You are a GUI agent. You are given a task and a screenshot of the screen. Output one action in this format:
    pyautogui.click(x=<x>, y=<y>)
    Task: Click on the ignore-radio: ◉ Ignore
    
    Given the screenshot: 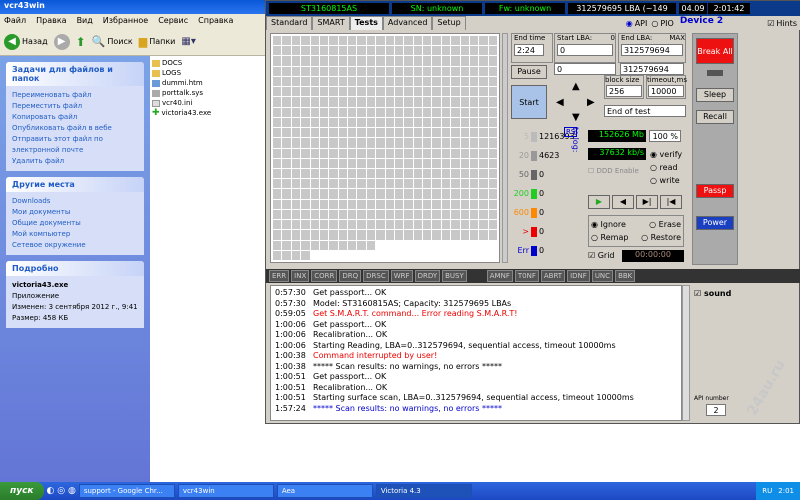 What is the action you would take?
    pyautogui.click(x=608, y=224)
    